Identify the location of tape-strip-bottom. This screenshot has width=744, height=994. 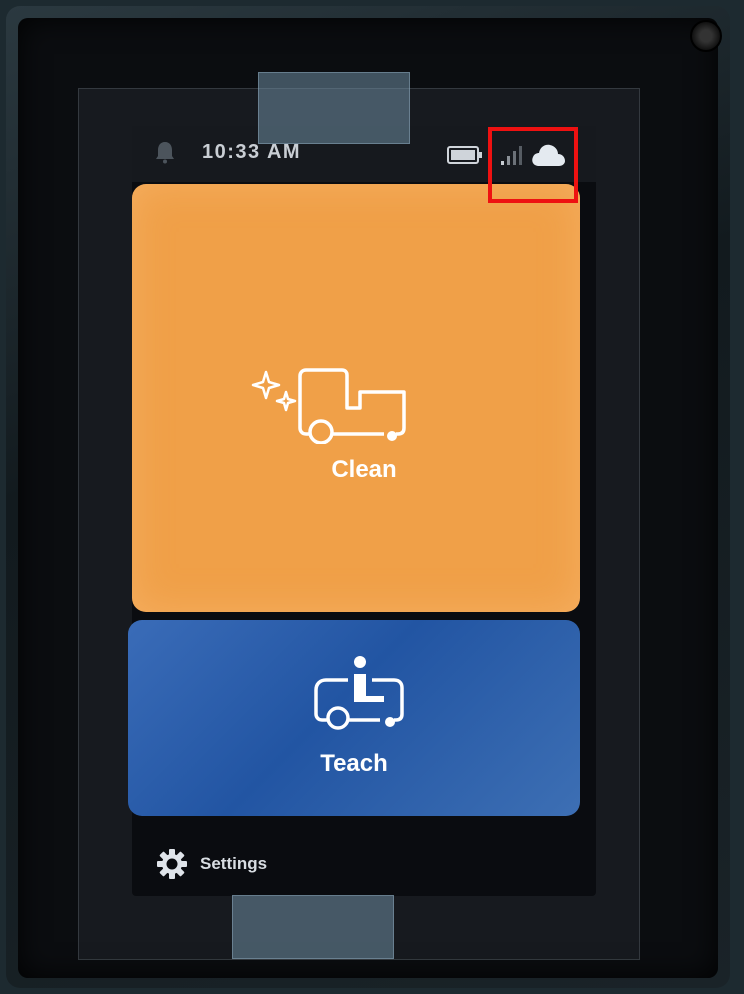
(313, 927).